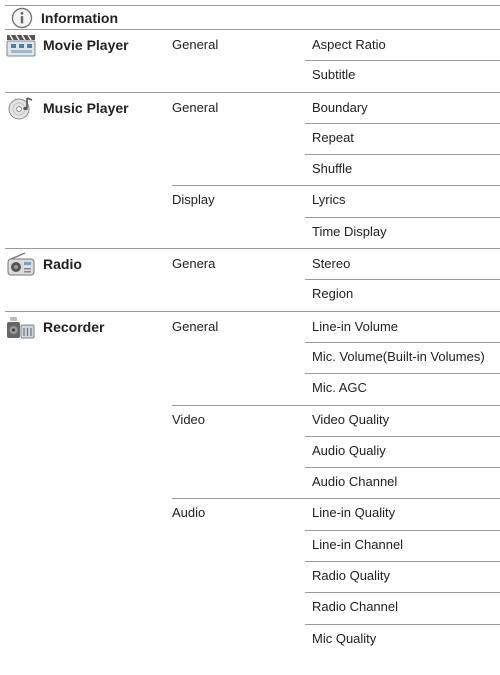 Image resolution: width=500 pixels, height=675 pixels. What do you see at coordinates (252, 138) in the screenshot?
I see `menu-row: Repeat` at bounding box center [252, 138].